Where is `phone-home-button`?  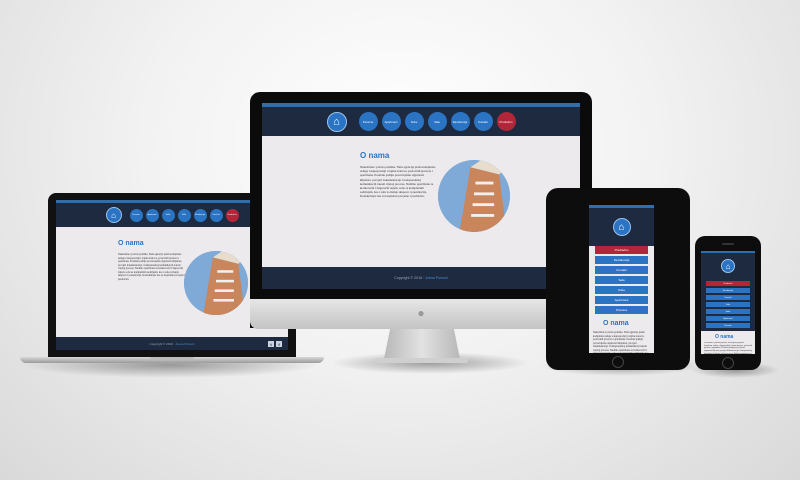 phone-home-button is located at coordinates (728, 363).